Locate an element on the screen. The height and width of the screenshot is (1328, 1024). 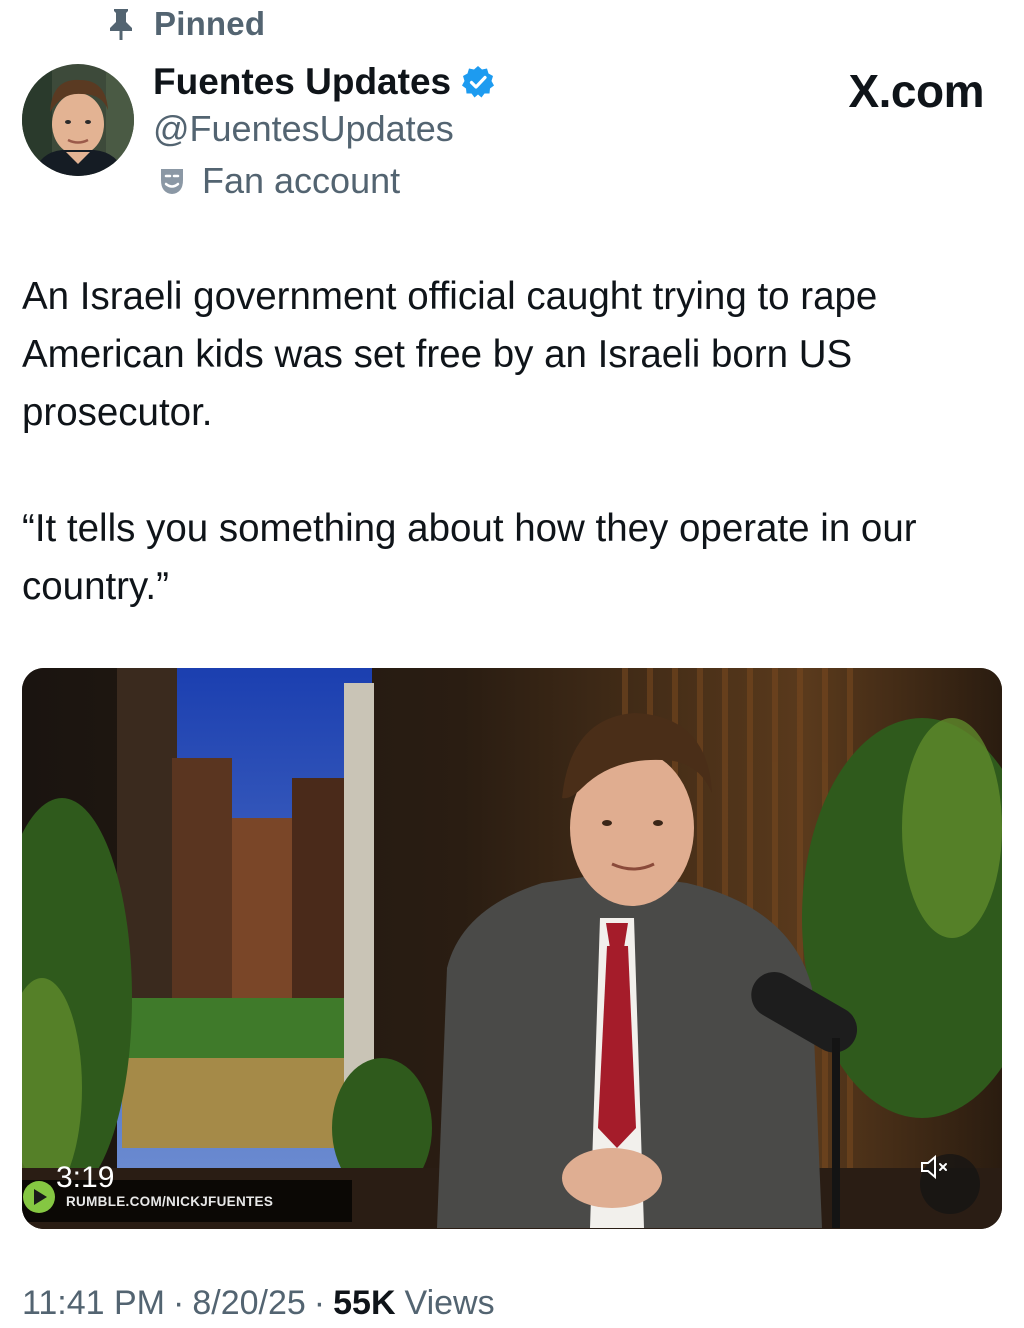
video-source-label: RUMBLE.COM/NICKJFUENTES is located at coordinates (170, 1201).